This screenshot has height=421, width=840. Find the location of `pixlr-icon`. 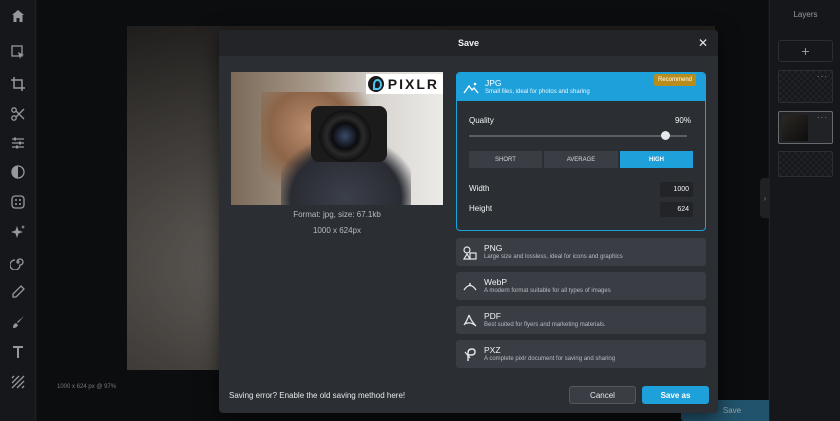

pixlr-icon is located at coordinates (470, 355).